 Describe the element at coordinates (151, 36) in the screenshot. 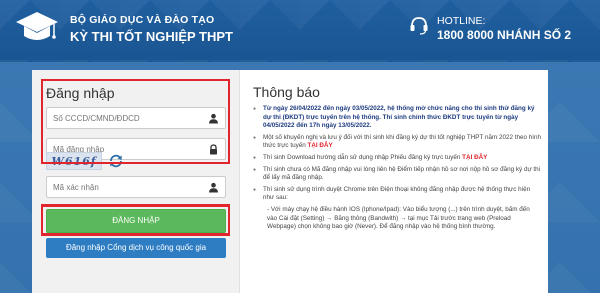

I see `exam-title: KỲ THI TỐT NGHIỆP THPT` at that location.